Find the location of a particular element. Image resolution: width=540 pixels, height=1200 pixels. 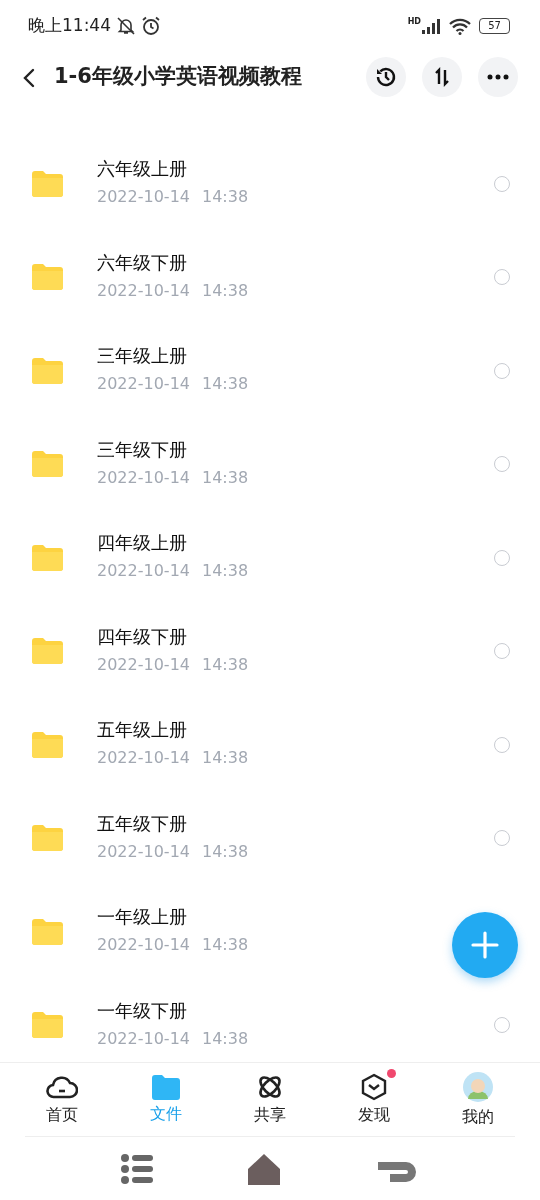

nav-tab: 我的 is located at coordinates (478, 1099).